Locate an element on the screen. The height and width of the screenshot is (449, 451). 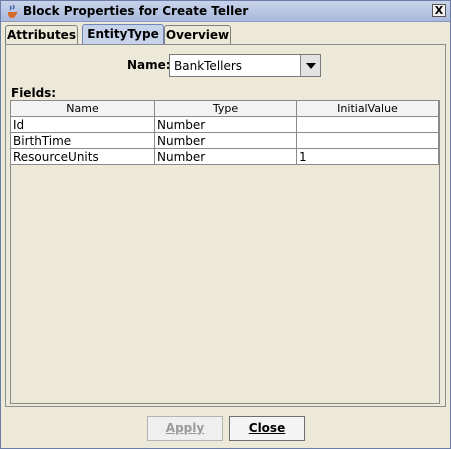
tab-entitytype: EntityType is located at coordinates (123, 34).